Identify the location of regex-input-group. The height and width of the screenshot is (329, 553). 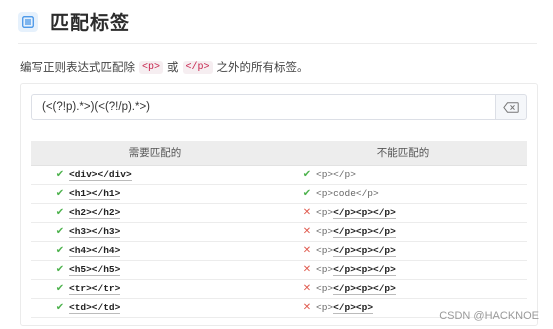
(279, 107).